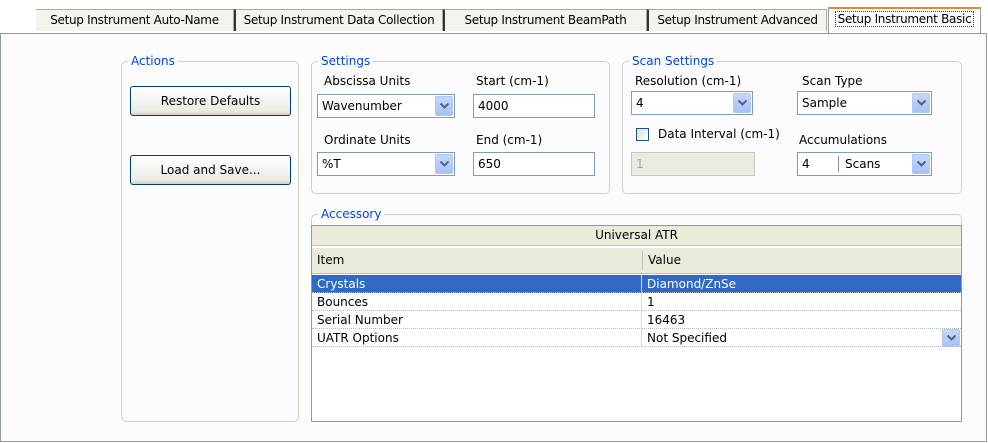 The height and width of the screenshot is (443, 988). What do you see at coordinates (135, 20) in the screenshot?
I see `tab-auto-name: Setup Instrument Auto-Name` at bounding box center [135, 20].